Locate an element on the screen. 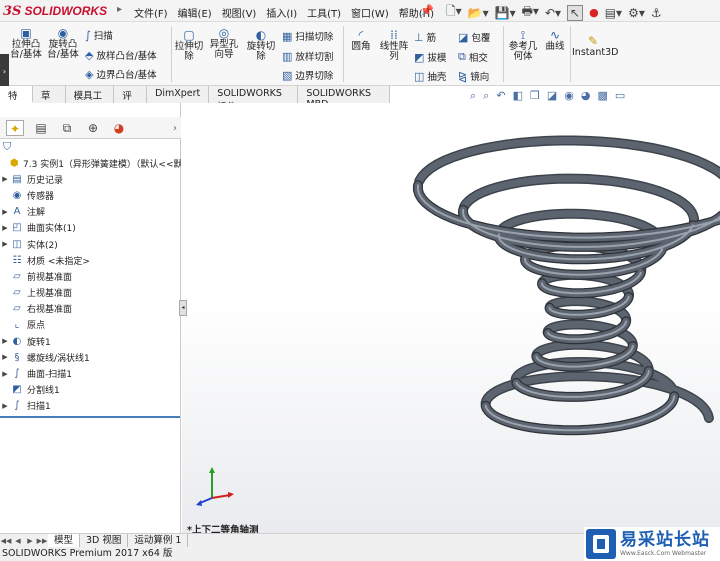 The height and width of the screenshot is (561, 720). ref-geometry-button: ⟟ 参考几何体 is located at coordinates (523, 45).